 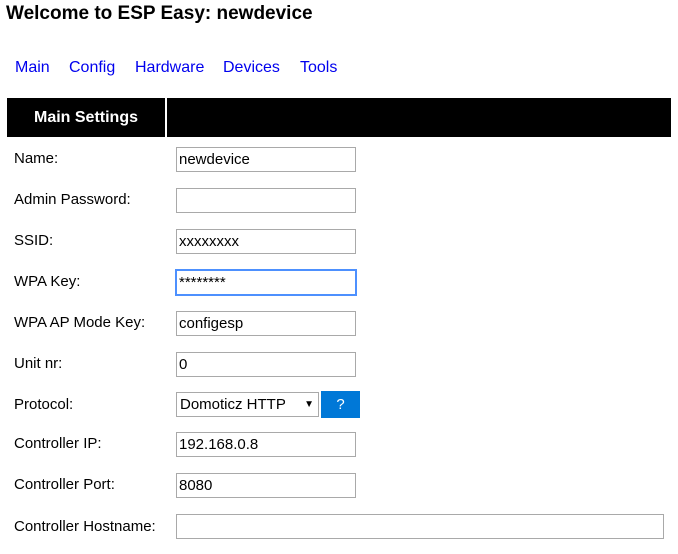 What do you see at coordinates (339, 117) in the screenshot?
I see `settings-header-bar: Main Settings` at bounding box center [339, 117].